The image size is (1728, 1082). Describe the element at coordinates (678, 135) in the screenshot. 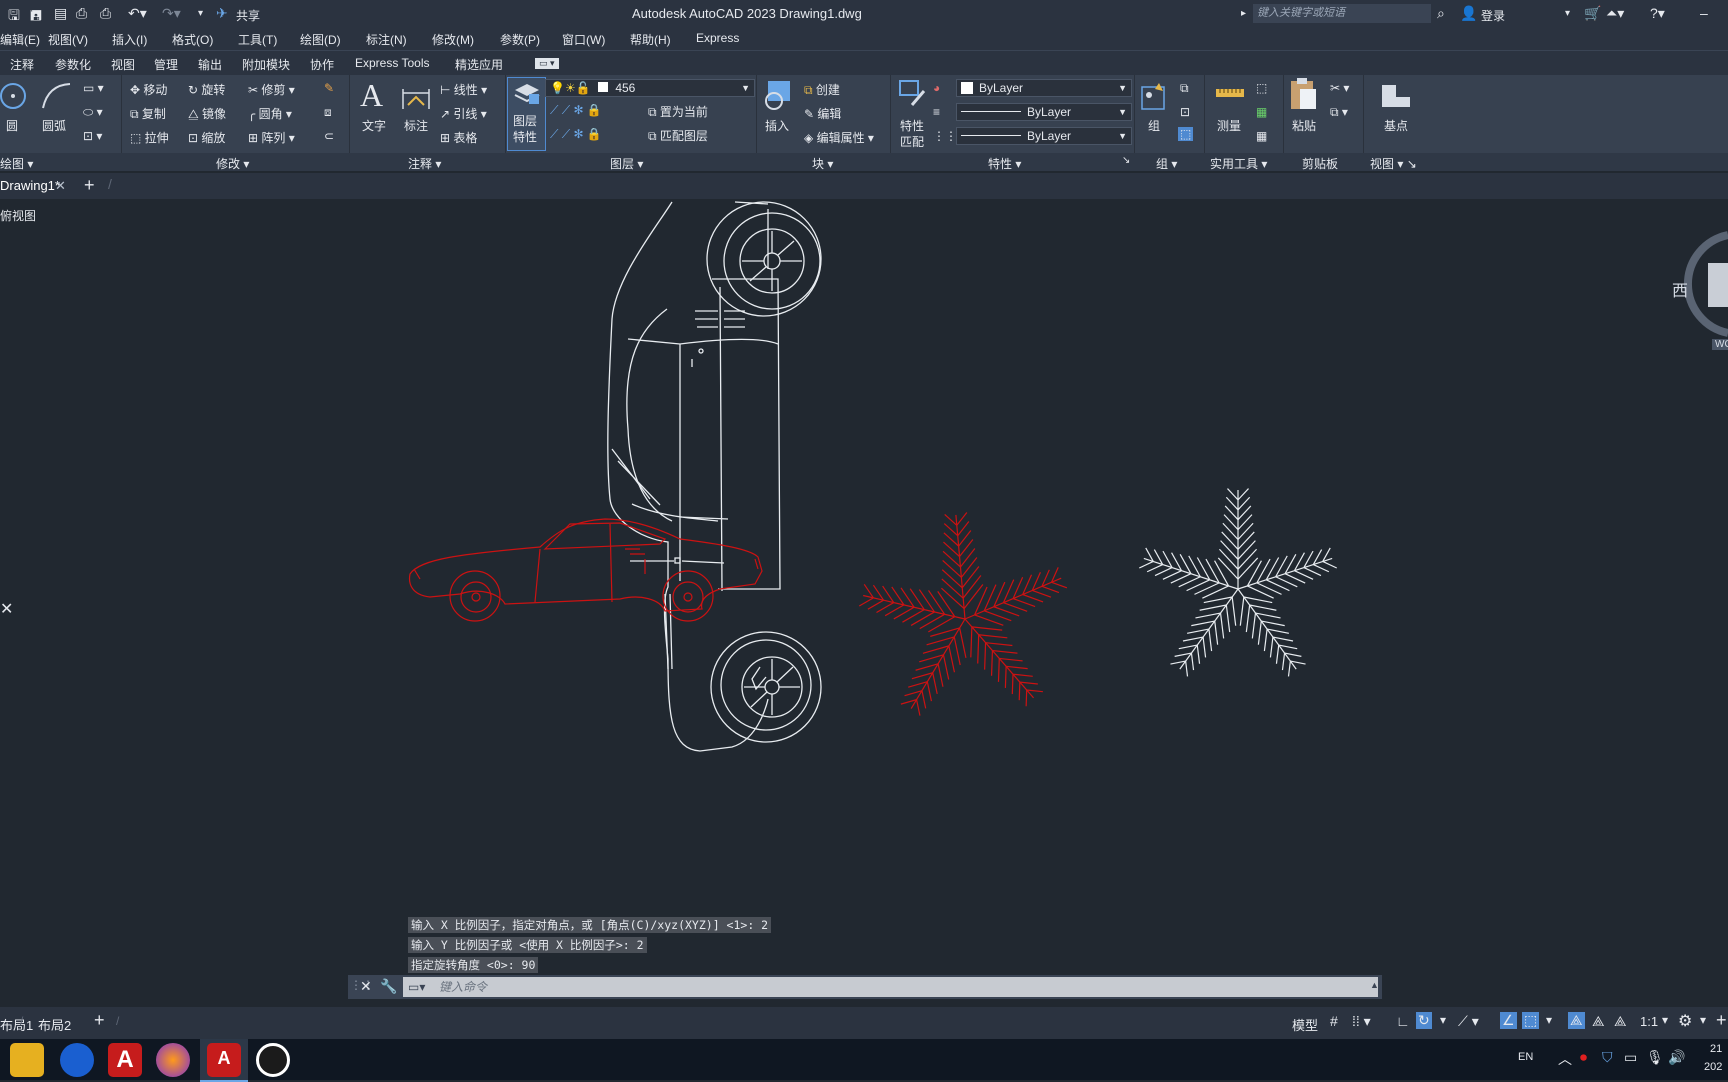

I see `match-layer-button: ⧉ 匹配图层` at that location.